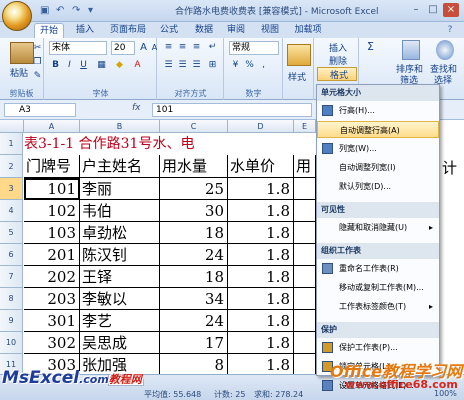 The width and height of the screenshot is (464, 400). What do you see at coordinates (11, 299) in the screenshot?
I see `row-header: 8` at bounding box center [11, 299].